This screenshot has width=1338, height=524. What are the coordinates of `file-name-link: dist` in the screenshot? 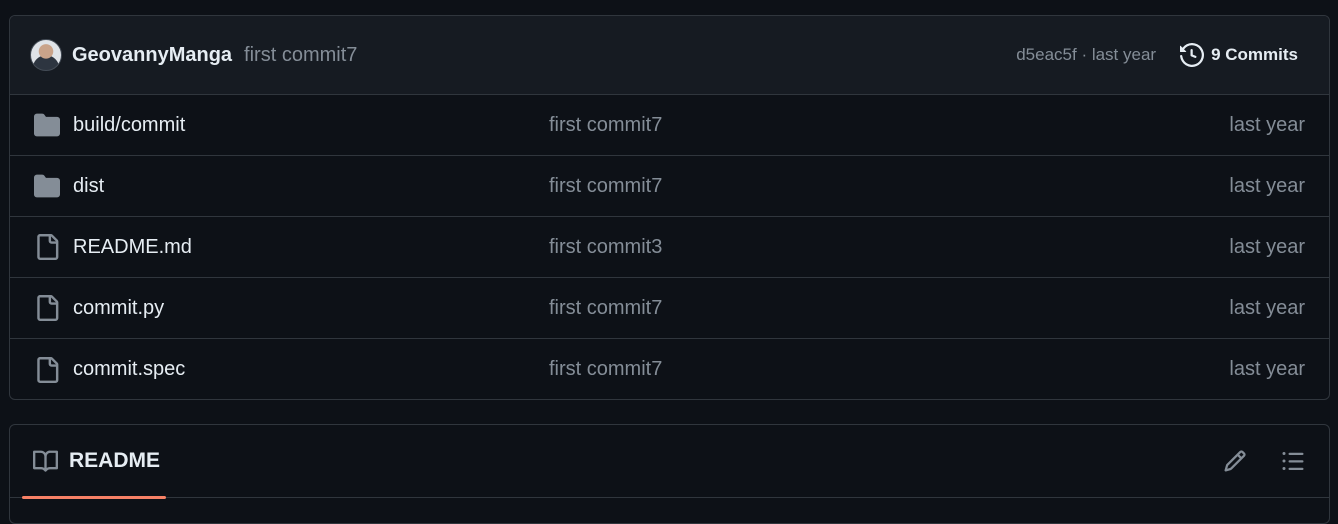 It's located at (311, 186).